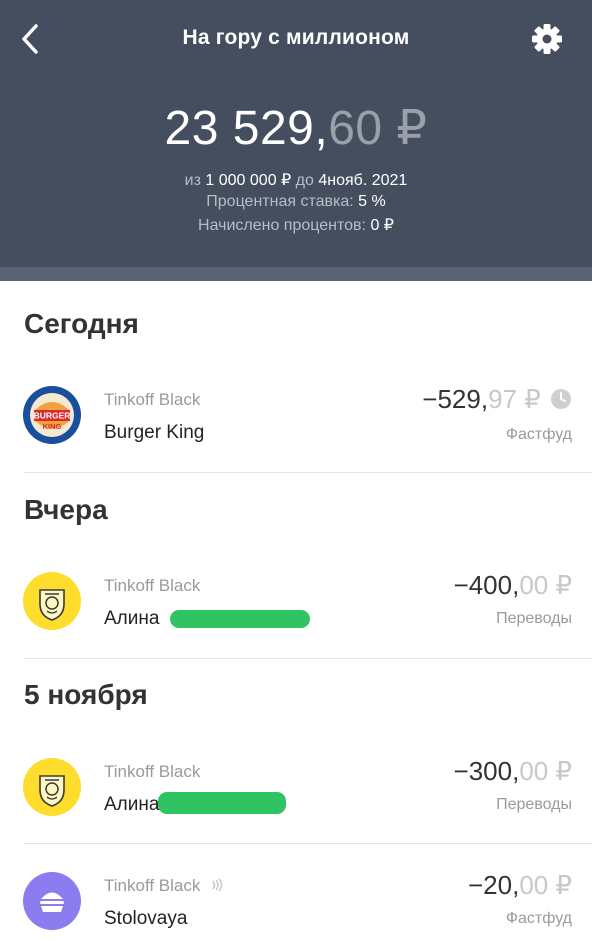 The height and width of the screenshot is (941, 592). Describe the element at coordinates (66, 509) in the screenshot. I see `section-title-yesterday: Вчера` at that location.